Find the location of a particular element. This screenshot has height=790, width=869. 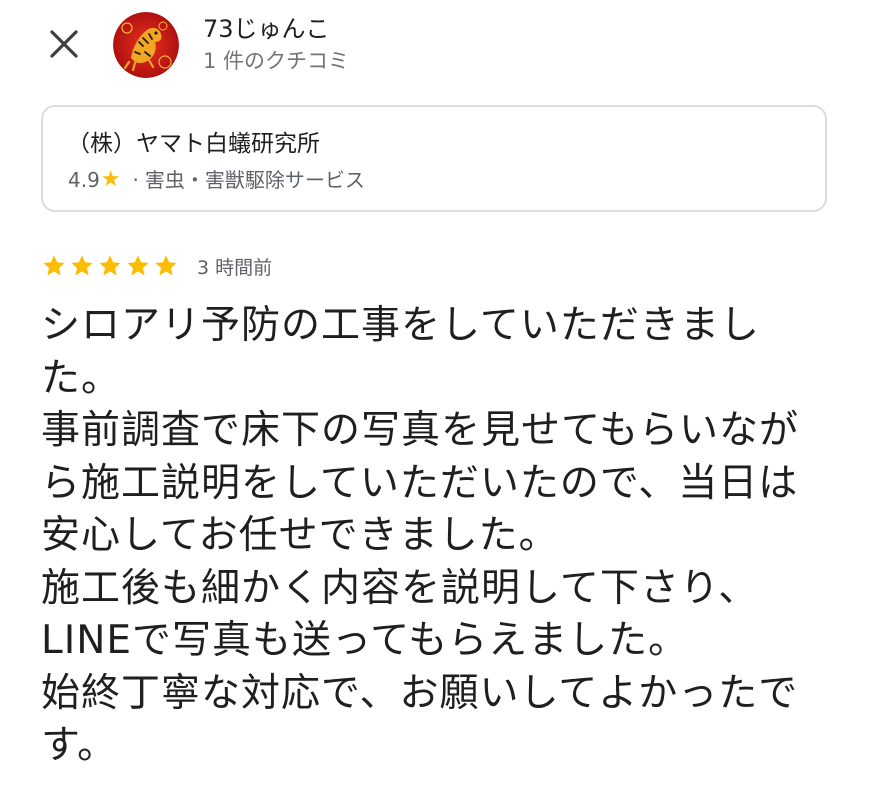

review-text-line: 始終丁寧な対応で、お願いしてよかったで is located at coordinates (420, 693).